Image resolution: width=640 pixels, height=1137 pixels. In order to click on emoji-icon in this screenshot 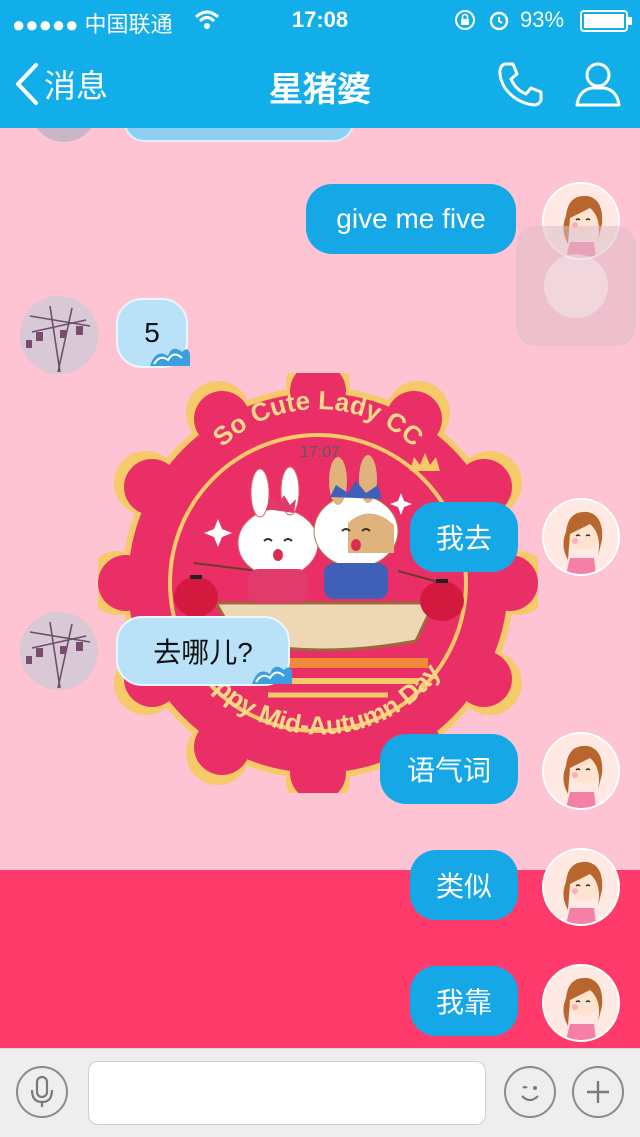, I will do `click(530, 1093)`.